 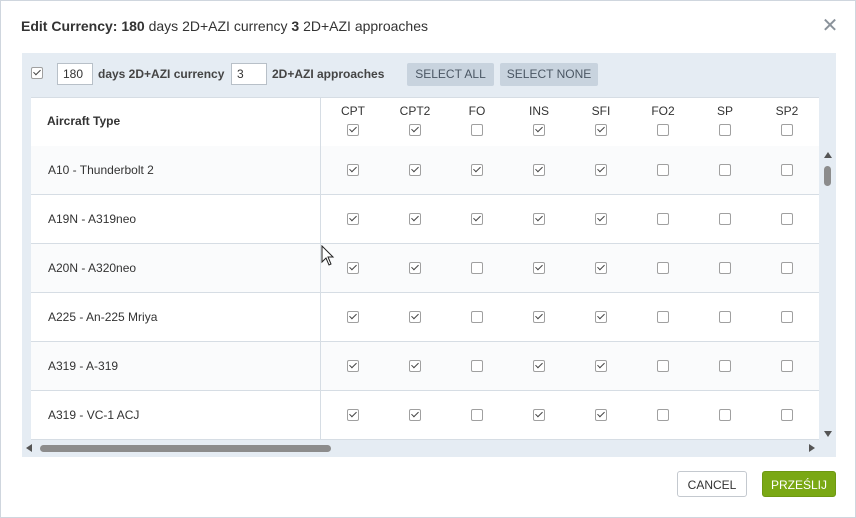 What do you see at coordinates (415, 111) in the screenshot?
I see `column-header-cpt2: CPT2` at bounding box center [415, 111].